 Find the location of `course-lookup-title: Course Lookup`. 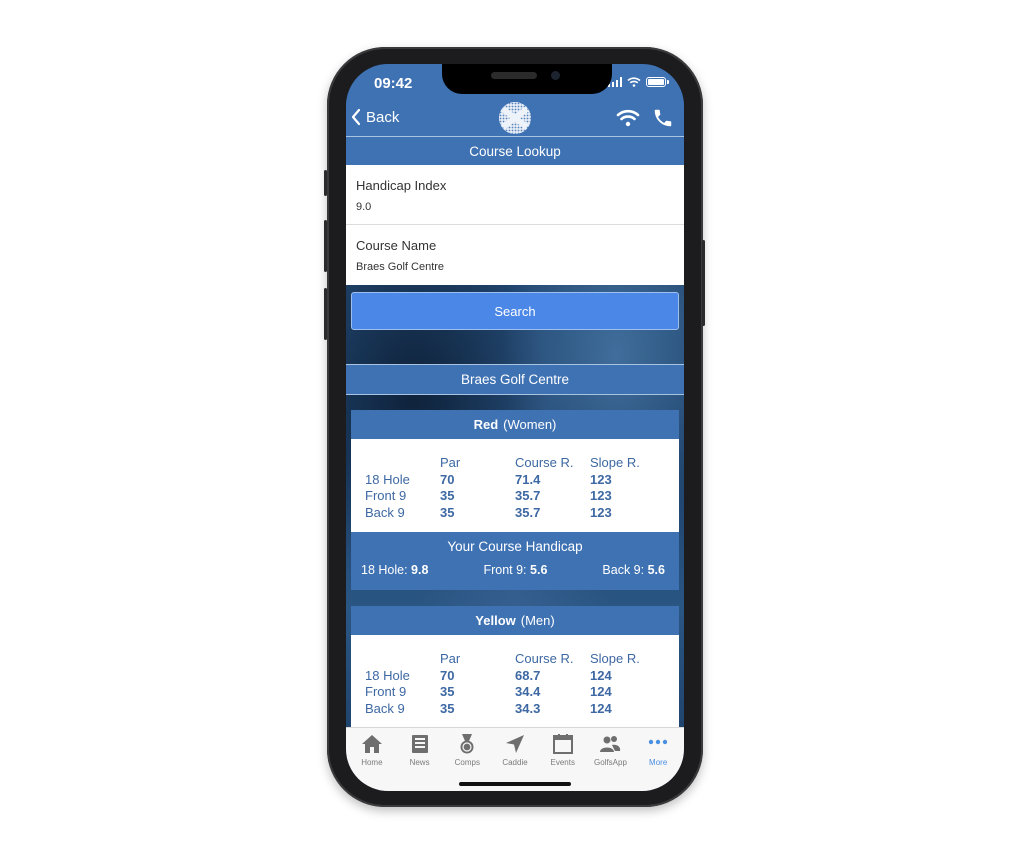

course-lookup-title: Course Lookup is located at coordinates (515, 151).